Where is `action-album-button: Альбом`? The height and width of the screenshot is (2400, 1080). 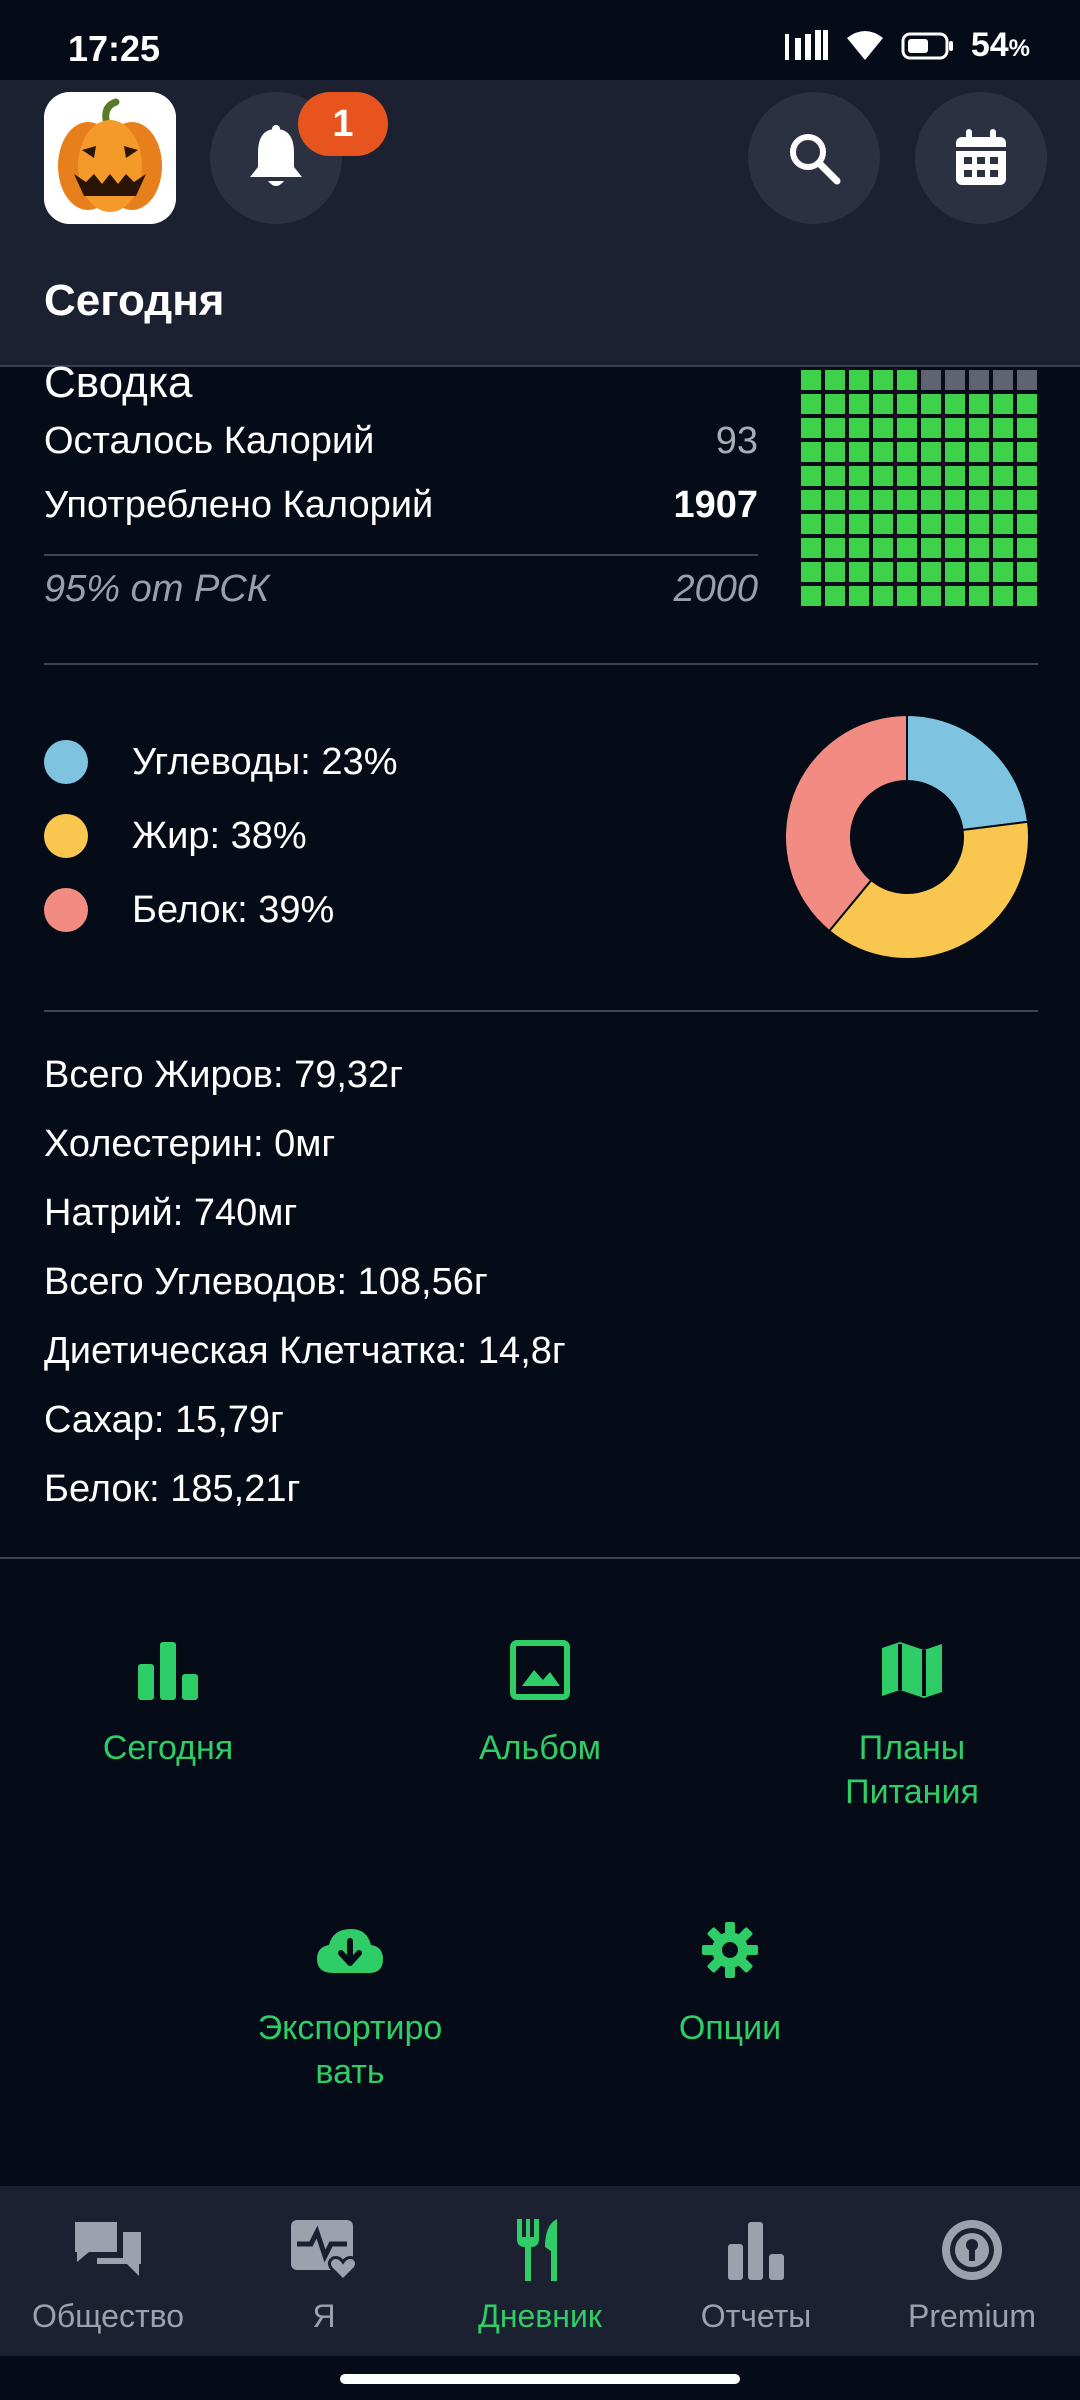
action-album-button: Альбом is located at coordinates (540, 1700).